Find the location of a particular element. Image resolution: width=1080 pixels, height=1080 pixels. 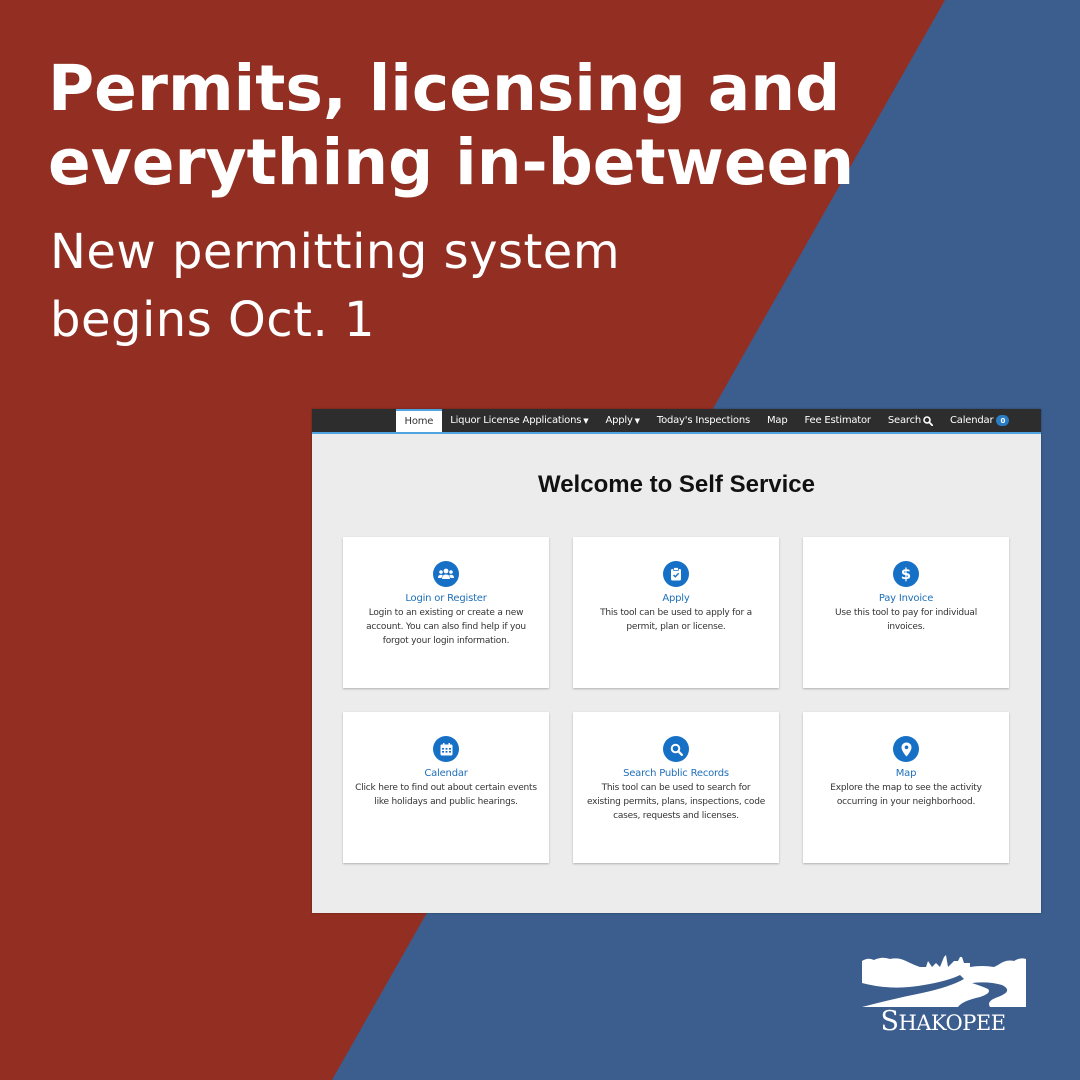

calendar-count-badge: 0 is located at coordinates (1003, 420).